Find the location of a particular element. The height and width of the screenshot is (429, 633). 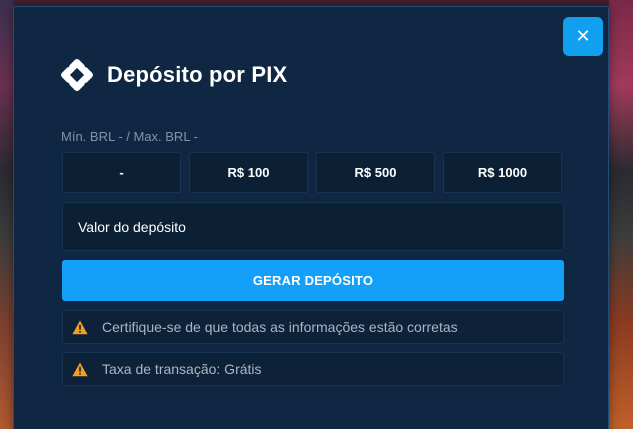

amount-options: - R$ 100 R$ 500 R$ 1000 is located at coordinates (312, 172).